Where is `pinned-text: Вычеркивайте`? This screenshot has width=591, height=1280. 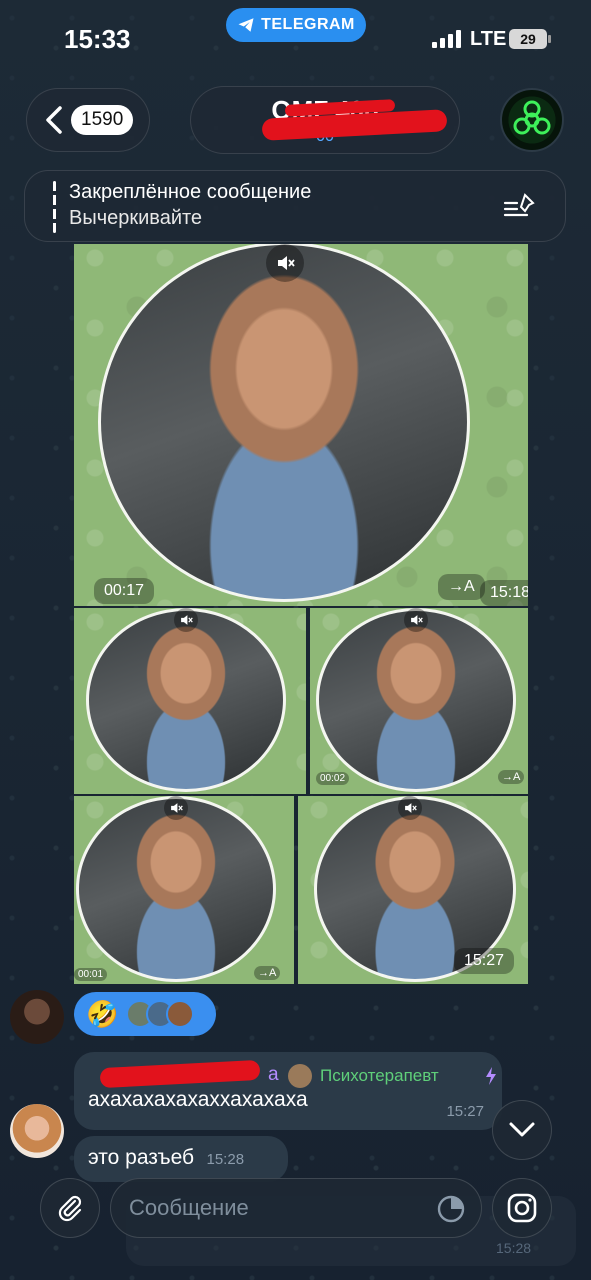 pinned-text: Вычеркивайте is located at coordinates (136, 218).